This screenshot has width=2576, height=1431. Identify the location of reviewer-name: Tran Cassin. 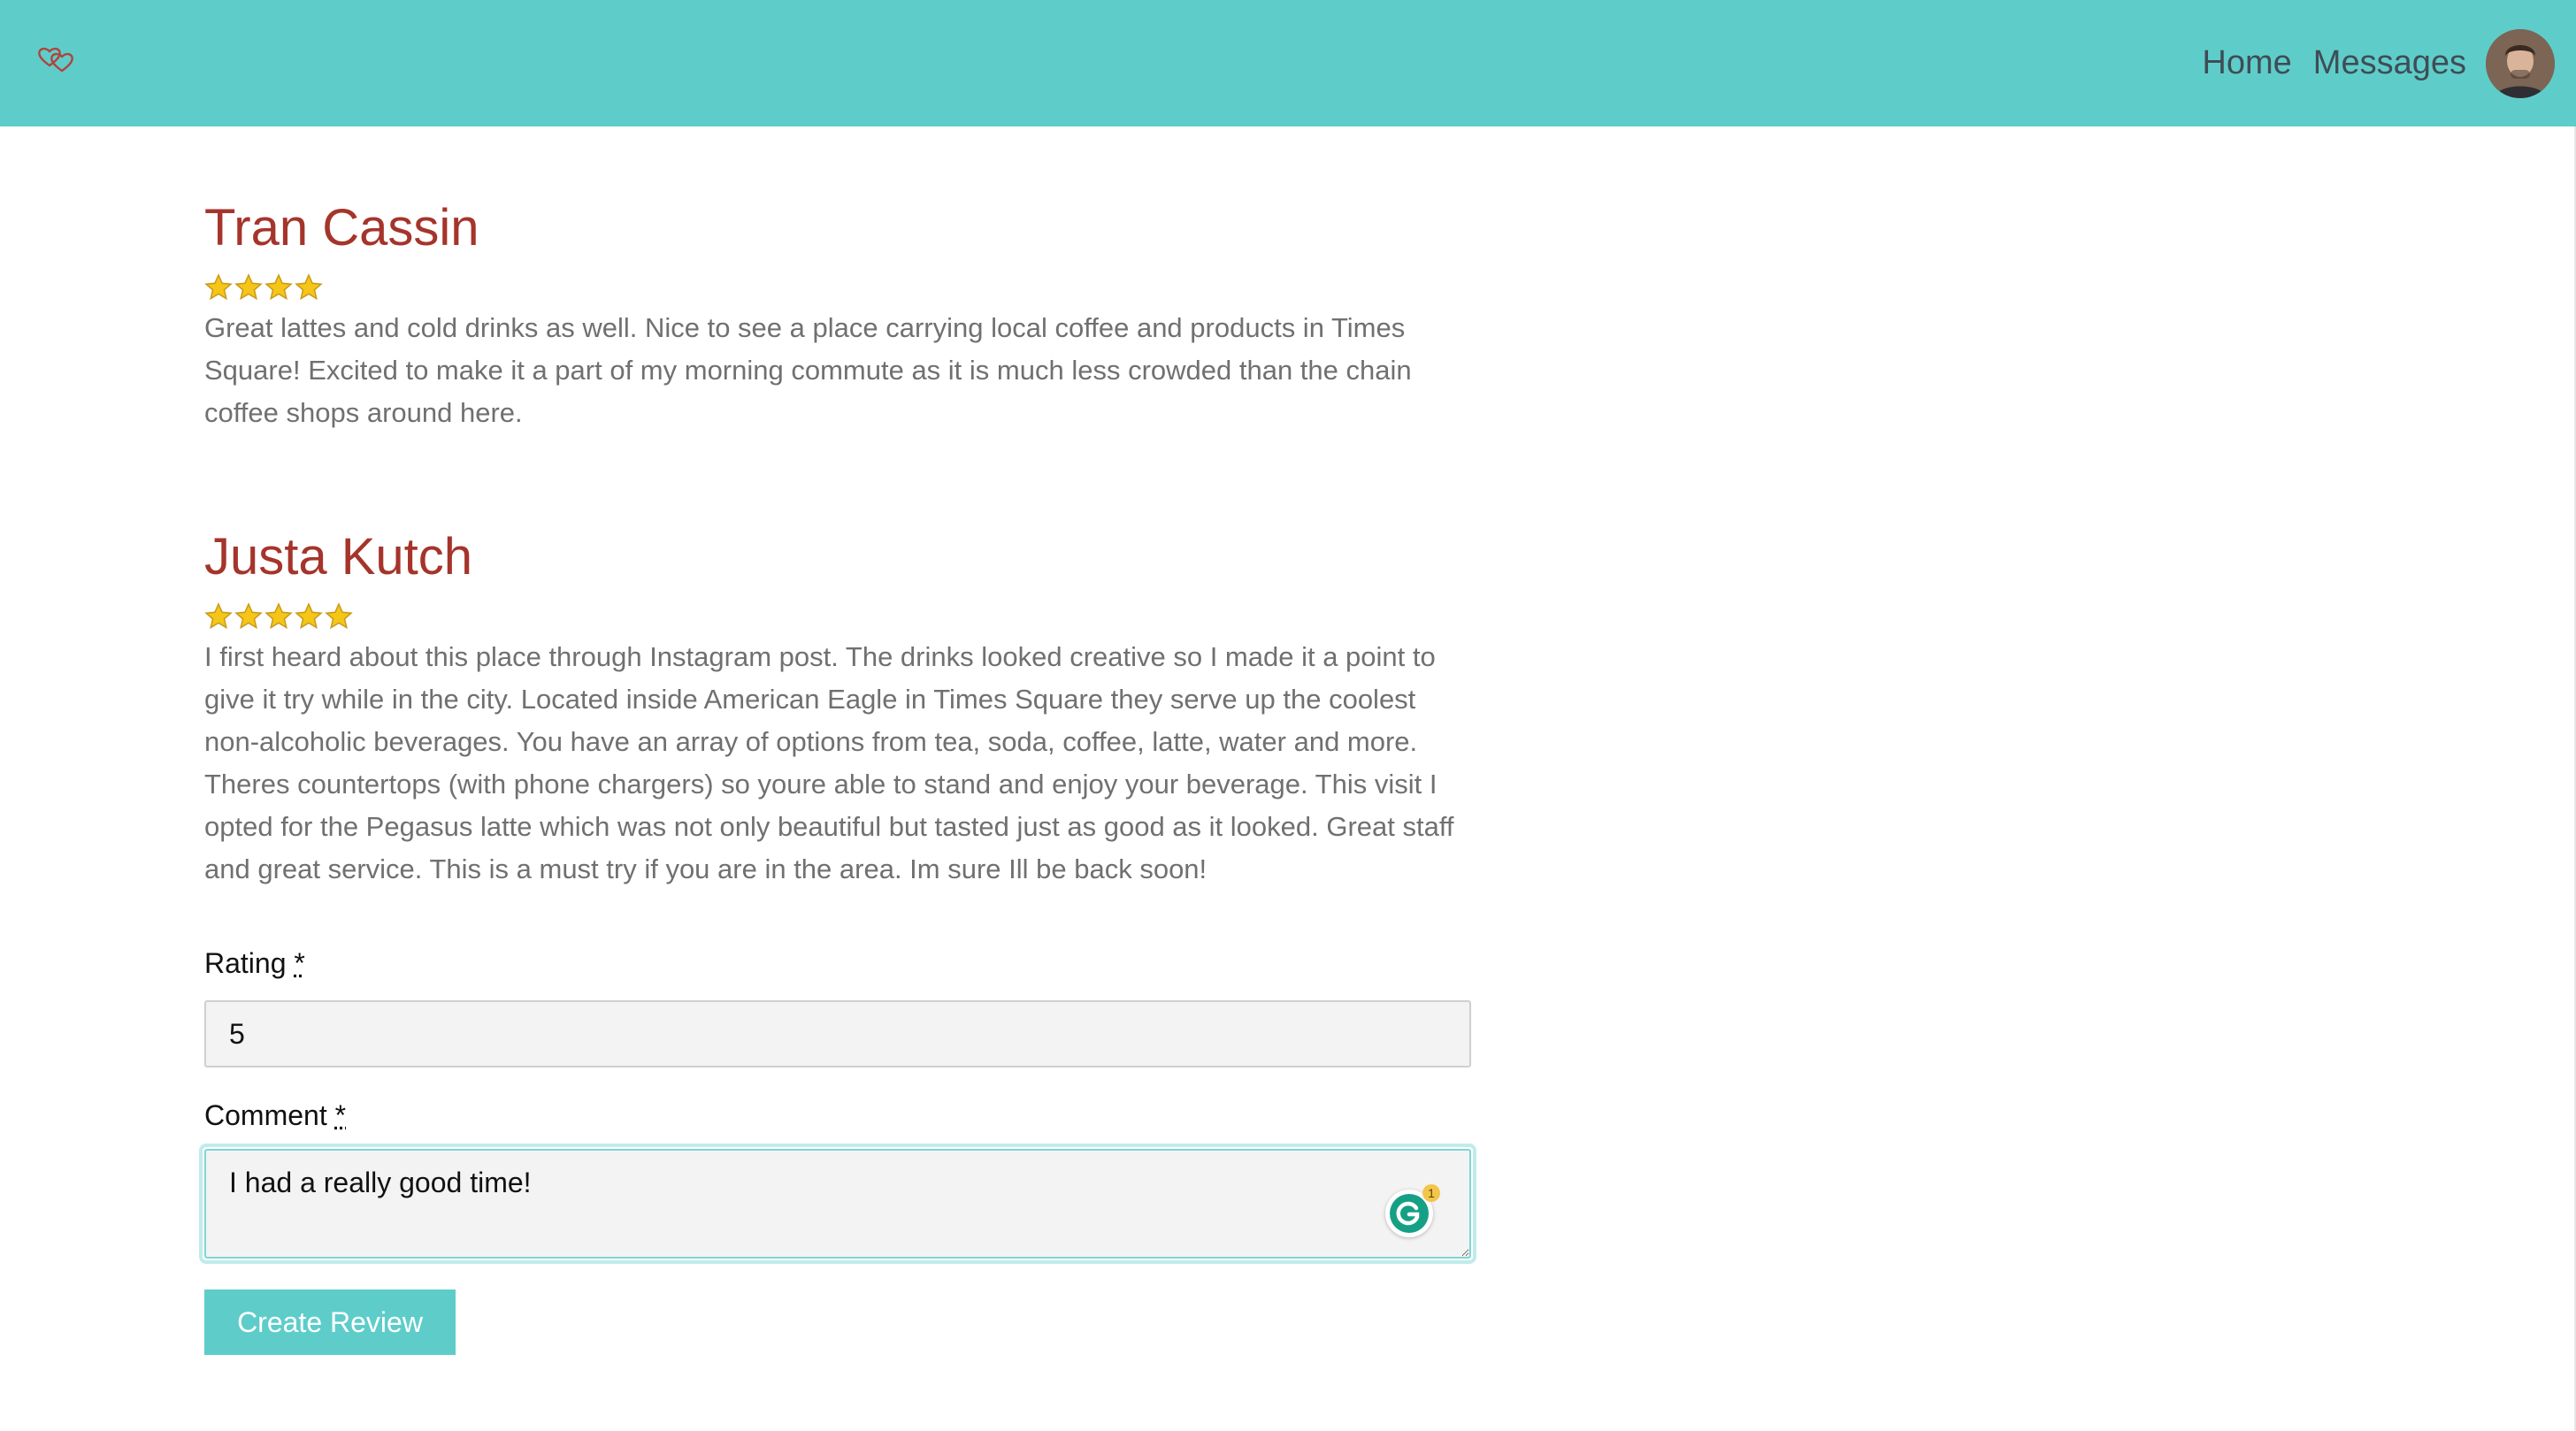
(341, 227).